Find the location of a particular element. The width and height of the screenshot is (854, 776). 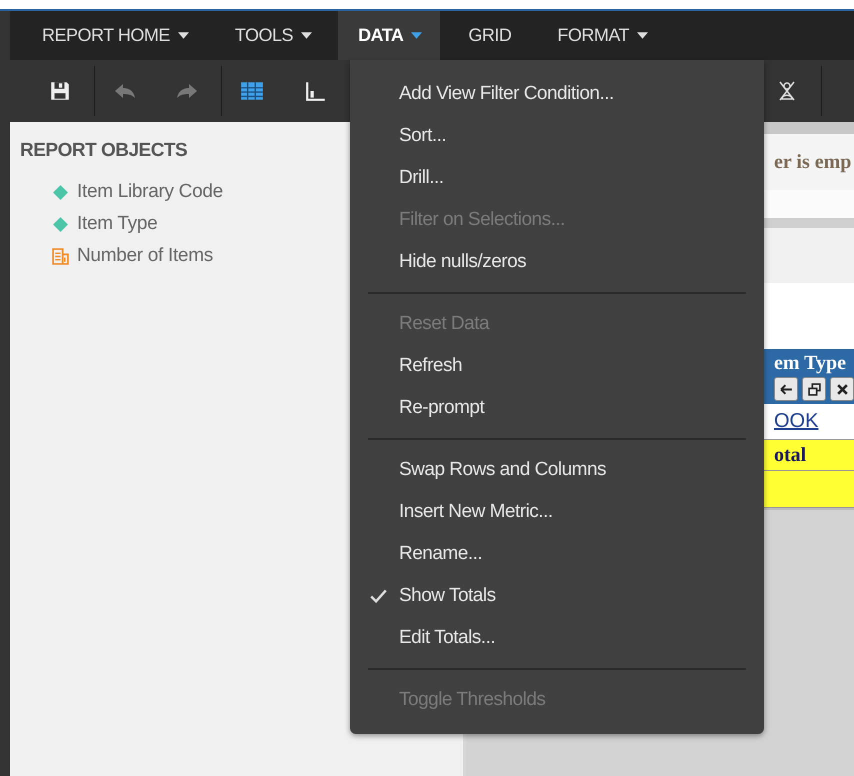

menu-item: Refresh is located at coordinates (557, 366).